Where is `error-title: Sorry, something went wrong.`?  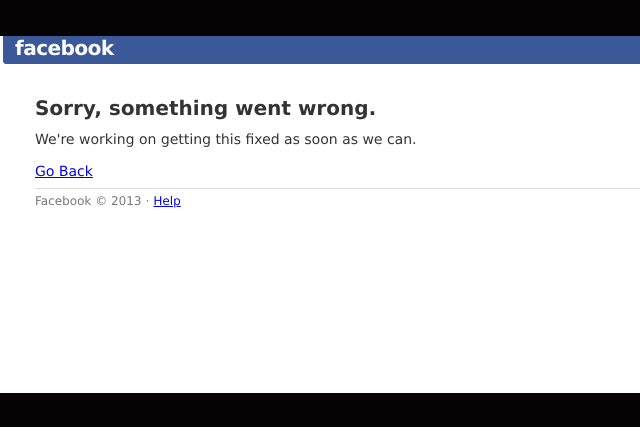
error-title: Sorry, something went wrong. is located at coordinates (206, 108).